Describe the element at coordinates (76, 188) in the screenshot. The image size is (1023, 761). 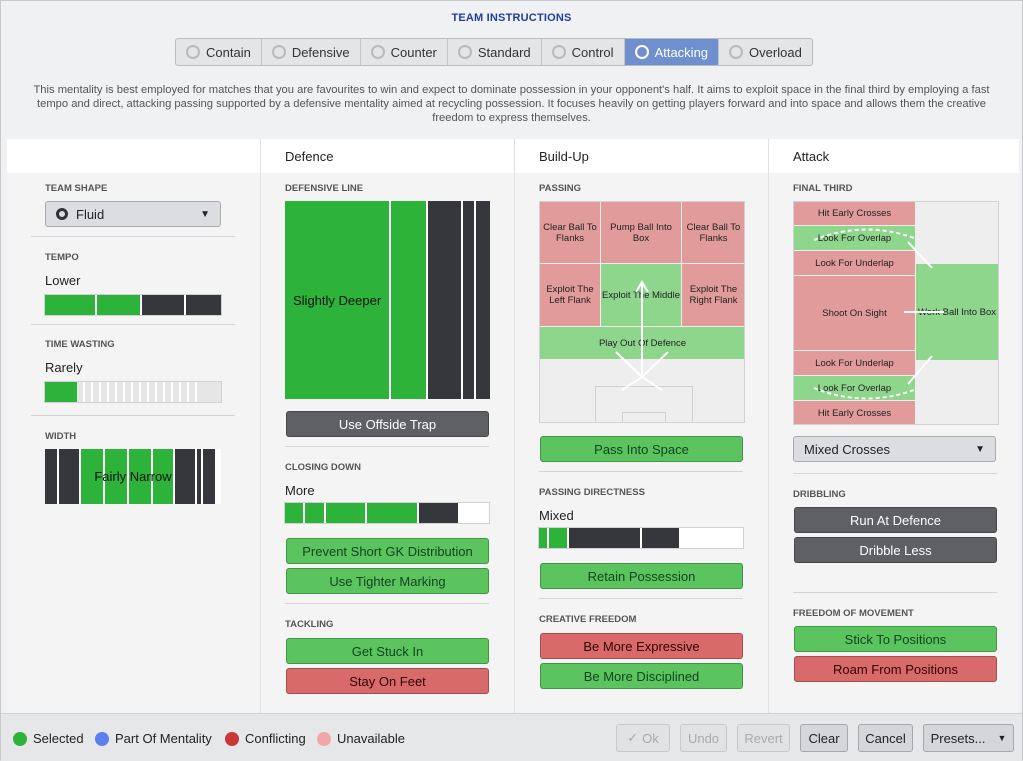
I see `team-shape-label: TEAM SHAPE` at that location.